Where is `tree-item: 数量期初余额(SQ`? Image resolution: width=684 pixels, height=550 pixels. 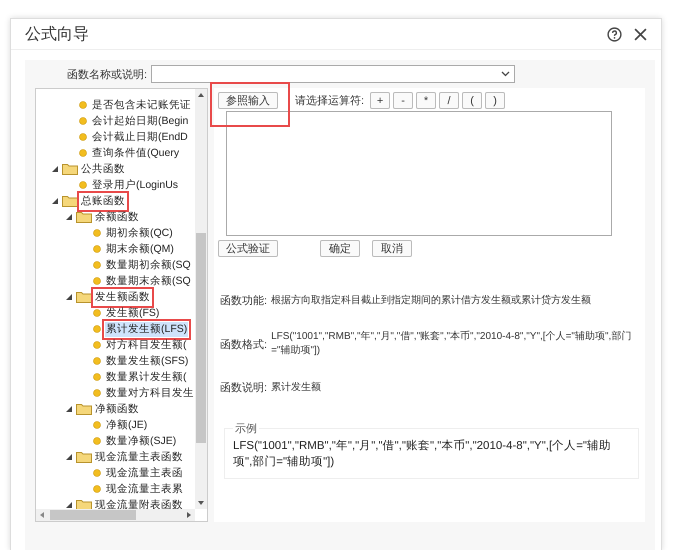
tree-item: 数量期初余额(SQ is located at coordinates (148, 265).